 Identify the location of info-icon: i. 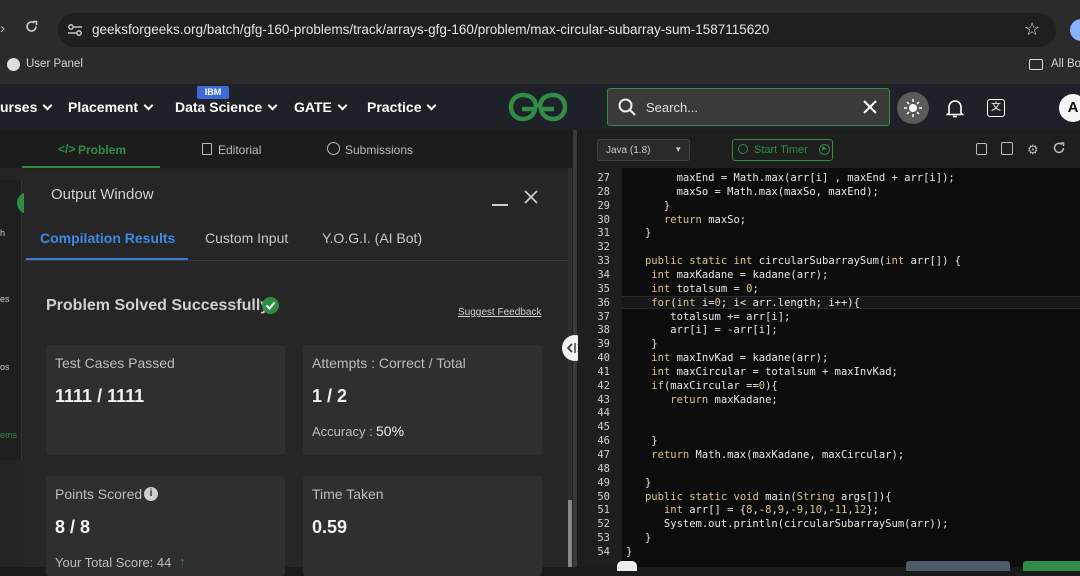
(151, 494).